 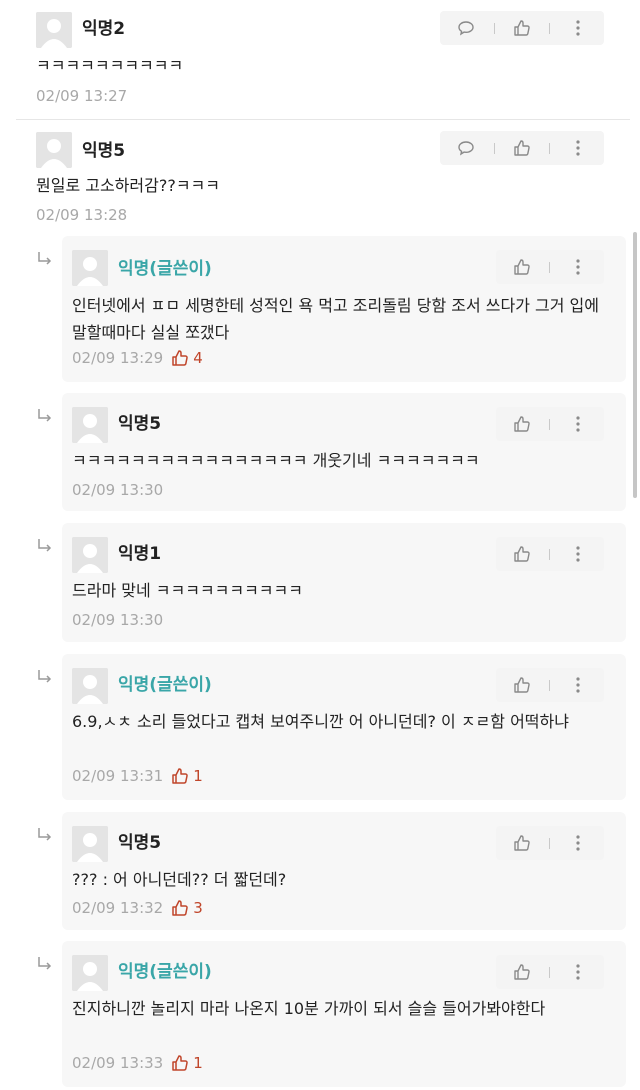 I want to click on timestamp: 02/09 13:28, so click(x=82, y=215).